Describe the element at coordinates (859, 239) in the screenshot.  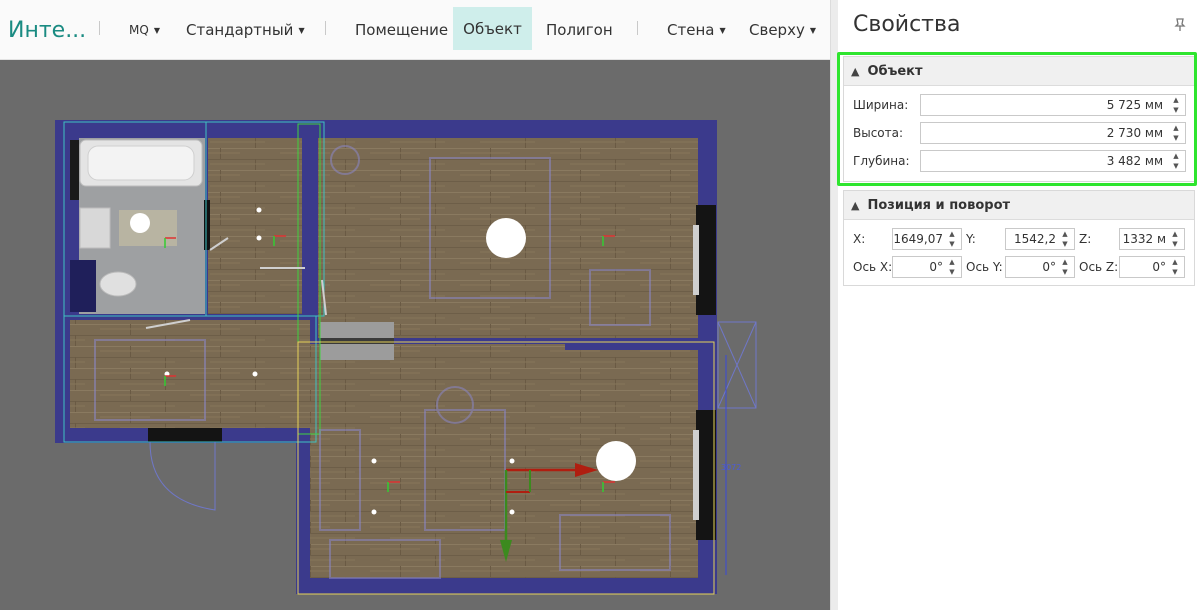
I see `x-label: X:` at that location.